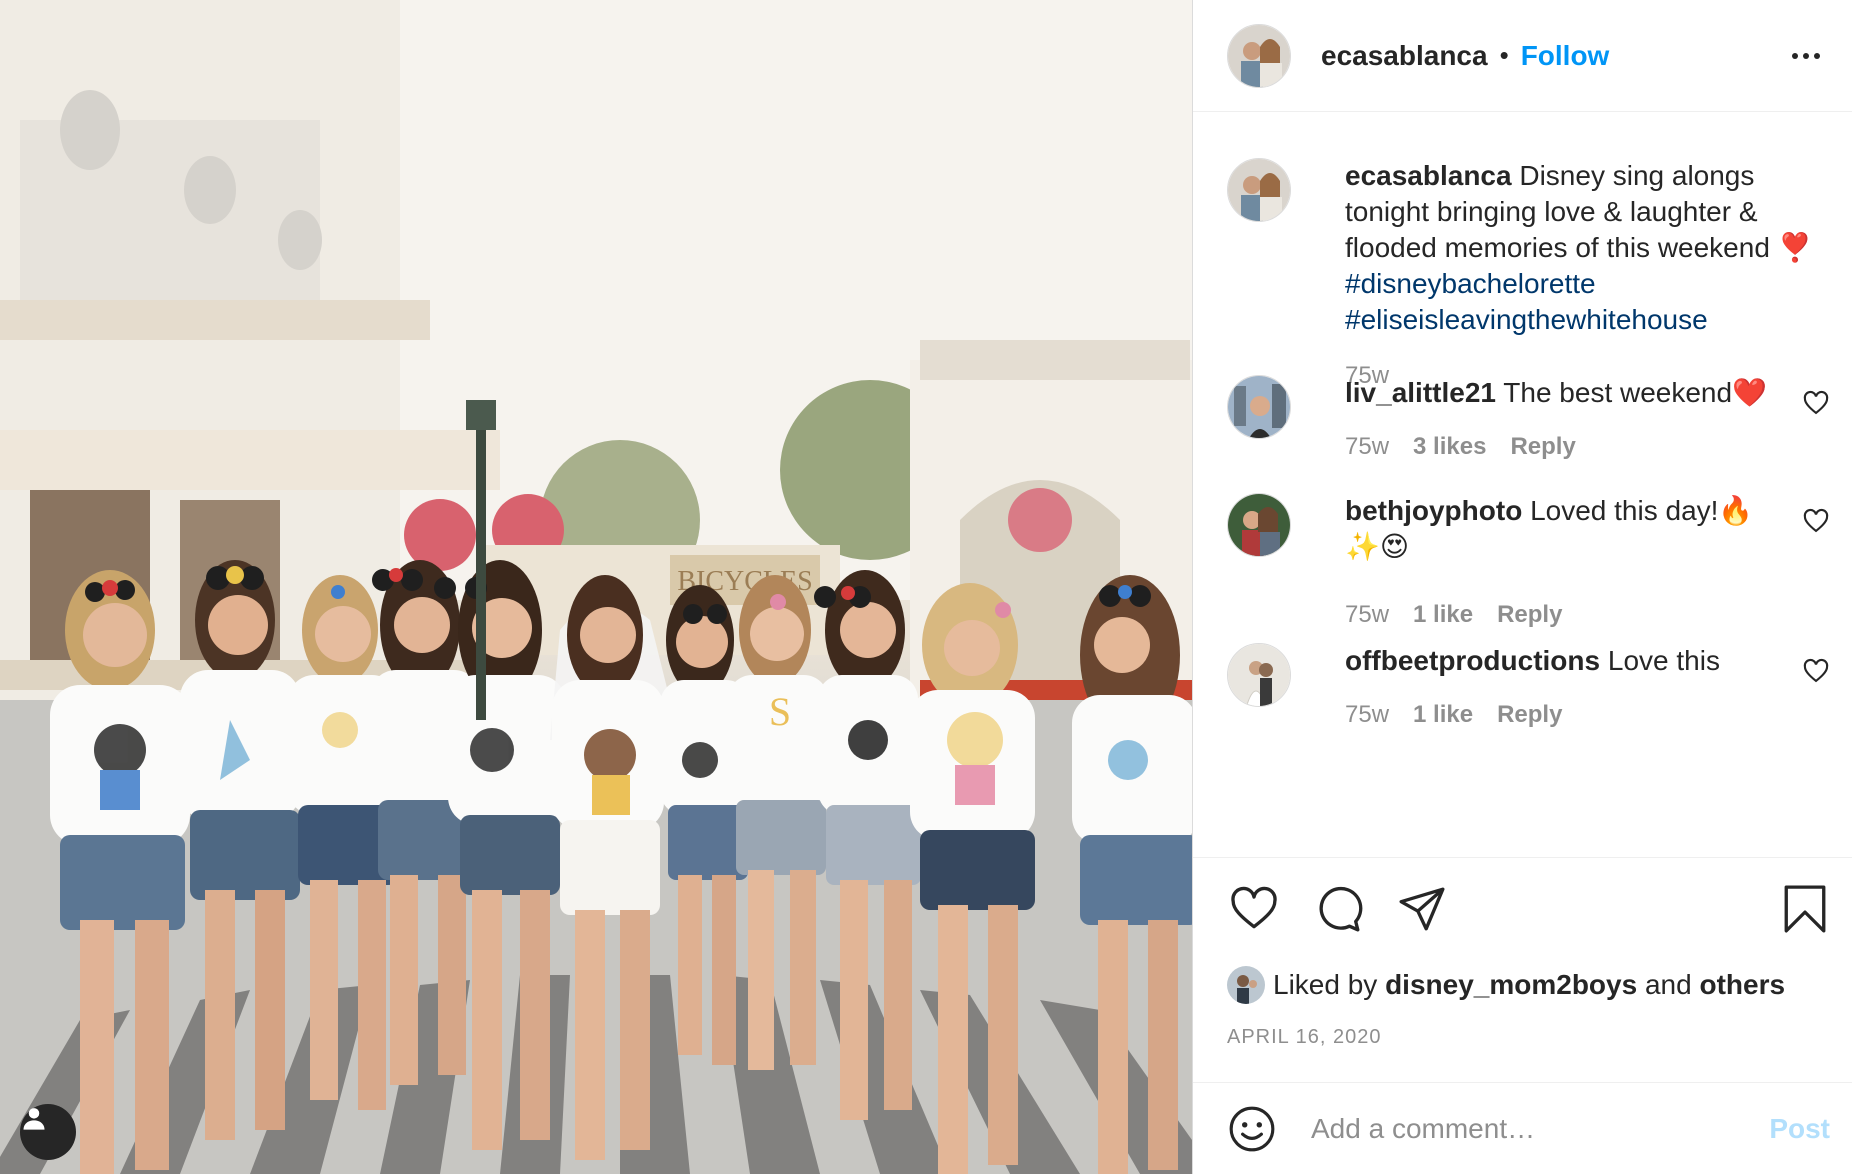  I want to click on liked-by-prefix: Liked by, so click(1325, 984).